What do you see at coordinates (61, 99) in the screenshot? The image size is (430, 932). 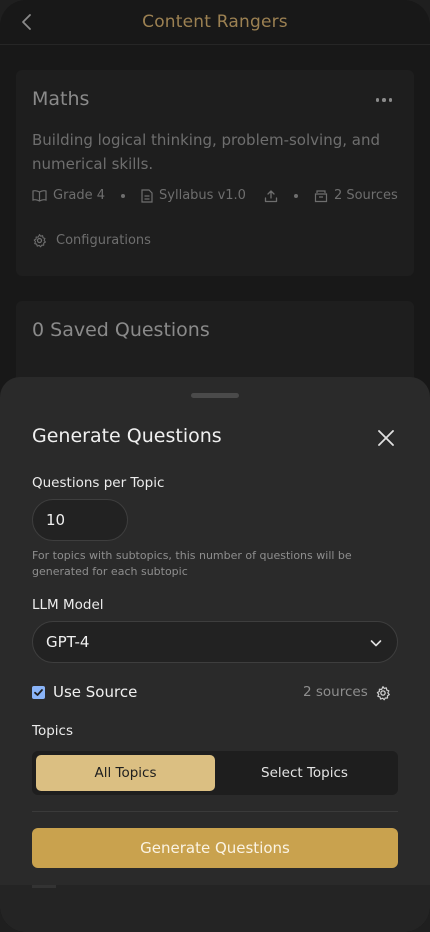 I see `subject-name: Maths` at bounding box center [61, 99].